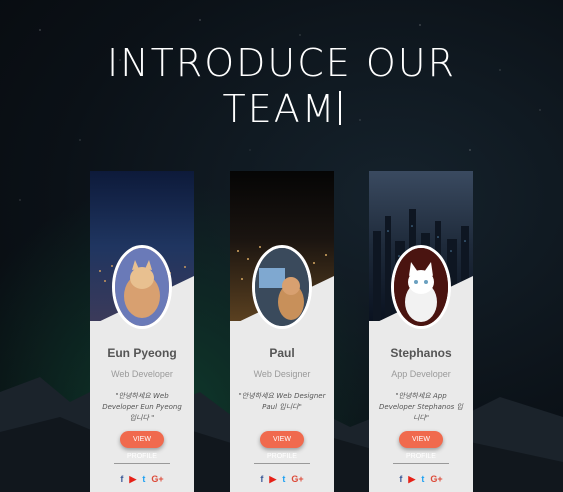  I want to click on member-description: "안녕하세요 Web Designer Paul 입니다", so click(282, 401).